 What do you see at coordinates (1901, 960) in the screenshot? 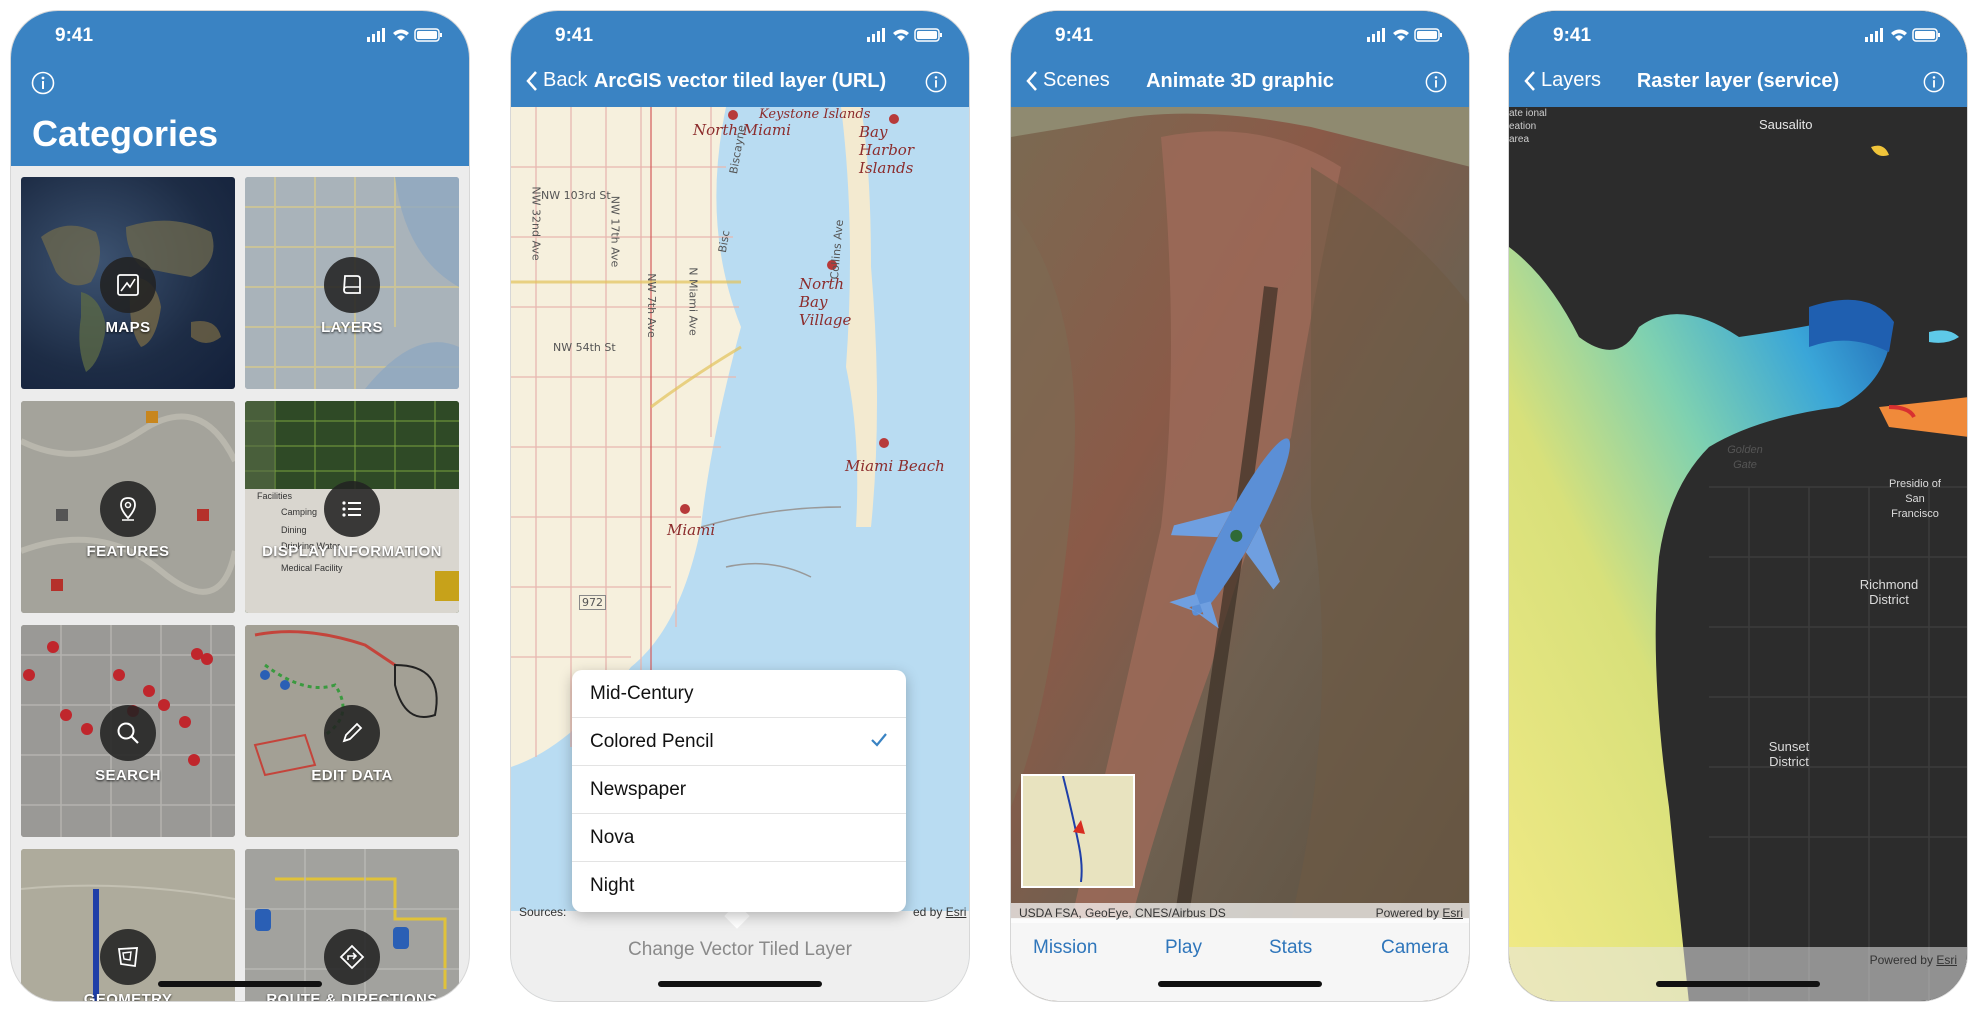
I see `attribution-text: Powered by` at bounding box center [1901, 960].